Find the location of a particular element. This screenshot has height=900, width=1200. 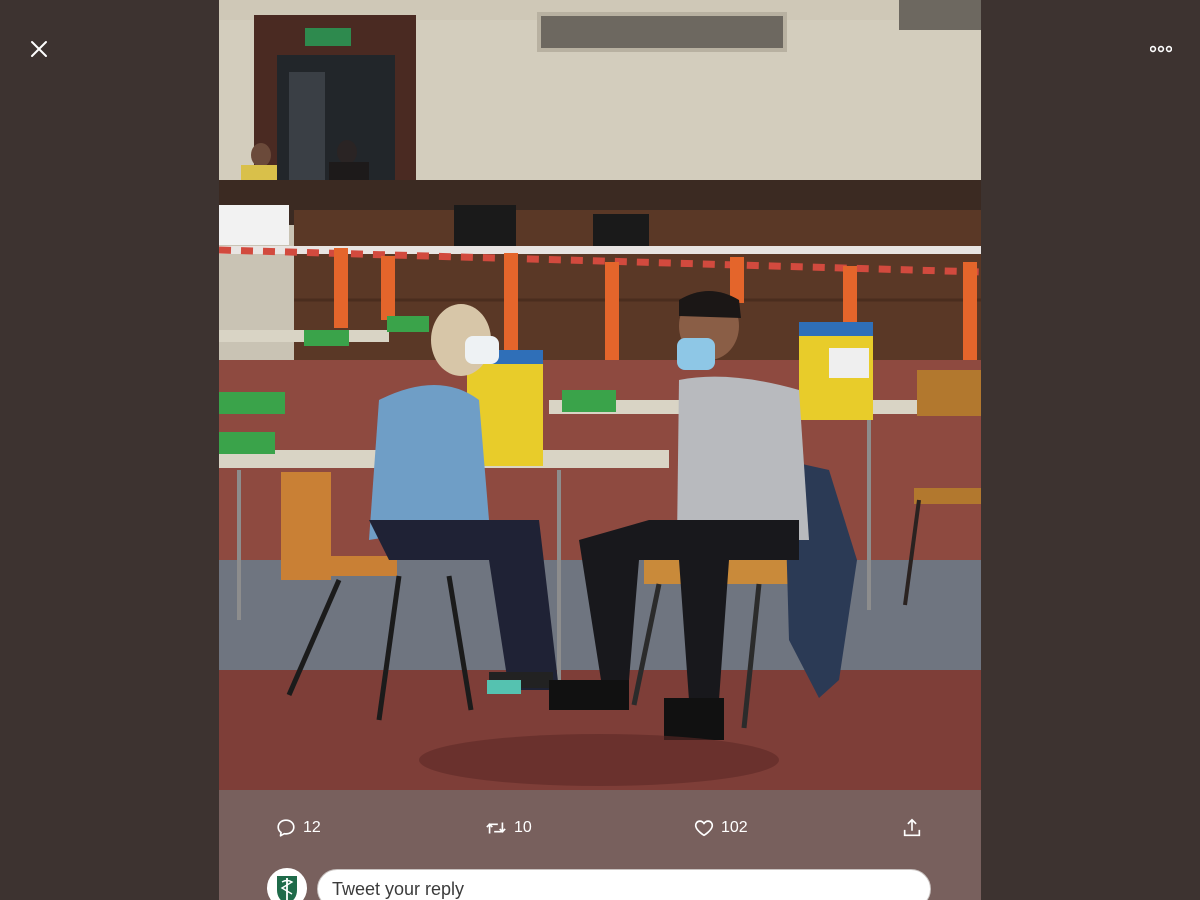

reply-placeholder: Tweet your reply is located at coordinates (398, 889).